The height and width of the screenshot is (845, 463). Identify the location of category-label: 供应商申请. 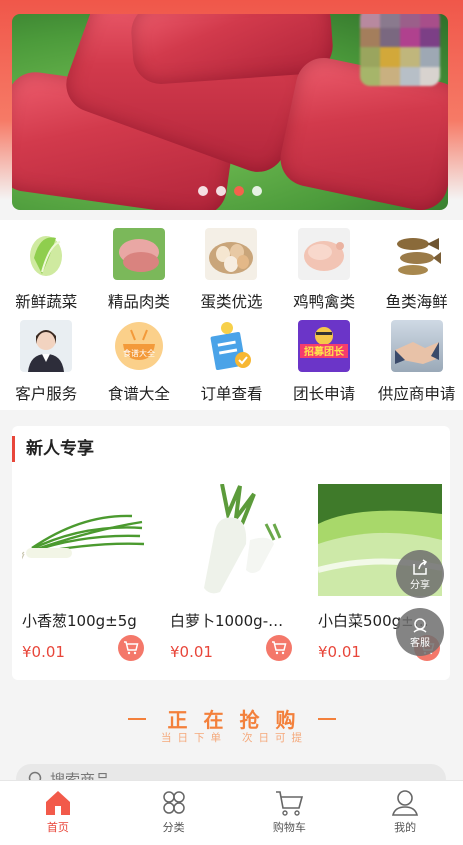
(416, 394).